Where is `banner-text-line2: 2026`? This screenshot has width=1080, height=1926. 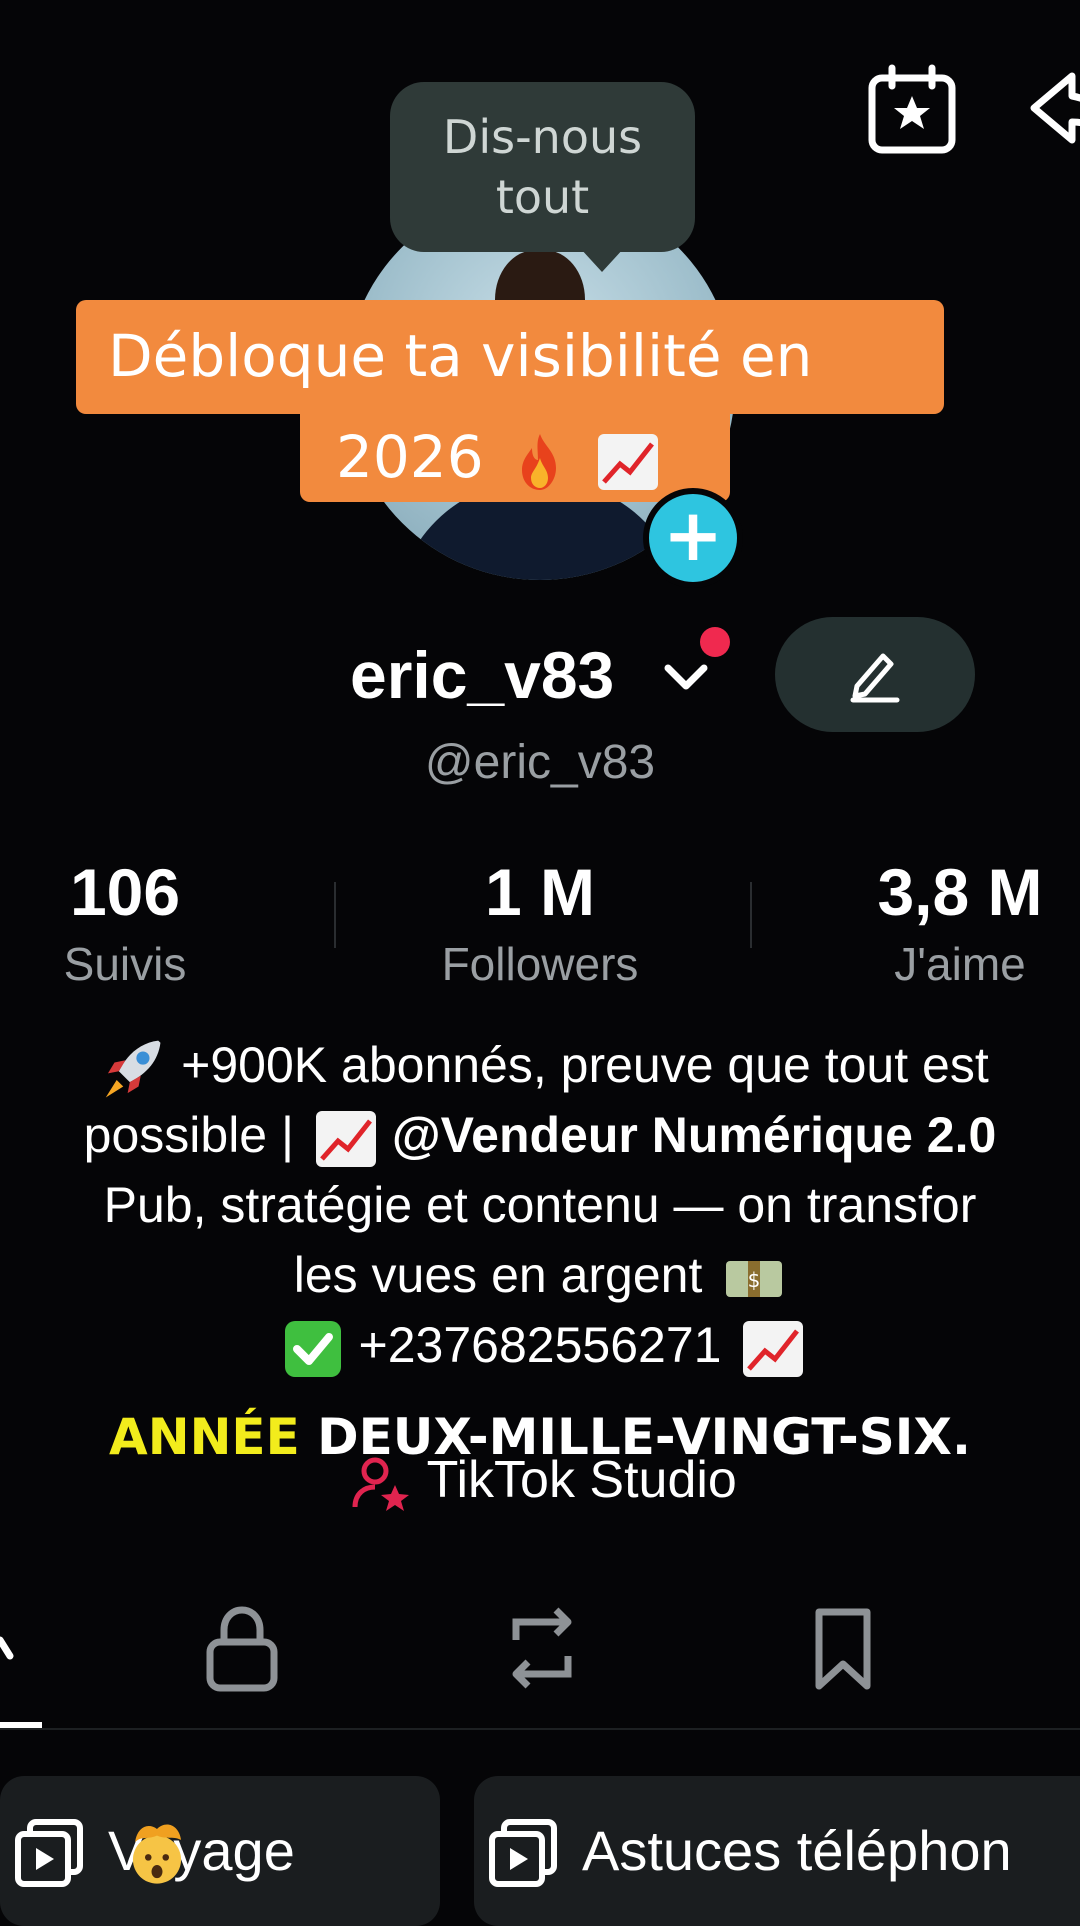 banner-text-line2: 2026 is located at coordinates (410, 457).